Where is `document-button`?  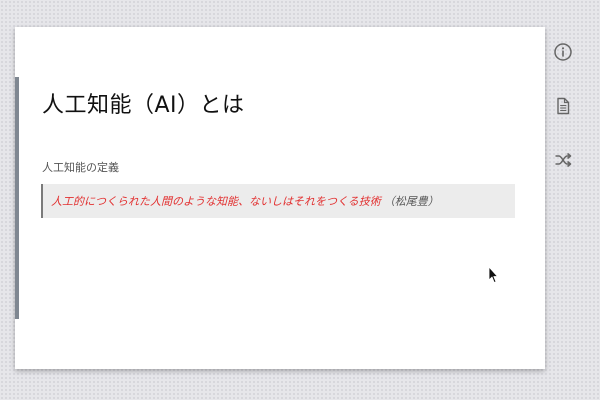 document-button is located at coordinates (563, 106).